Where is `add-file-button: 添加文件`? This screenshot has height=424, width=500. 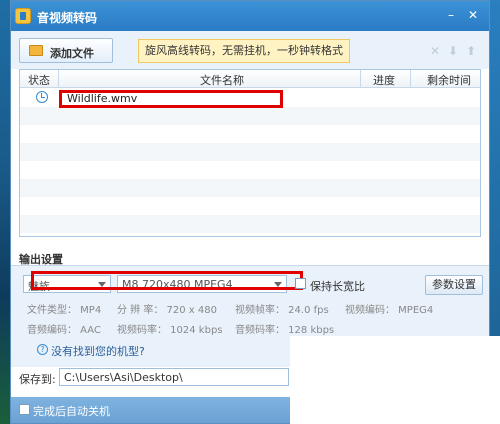
add-file-button: 添加文件 is located at coordinates (66, 50).